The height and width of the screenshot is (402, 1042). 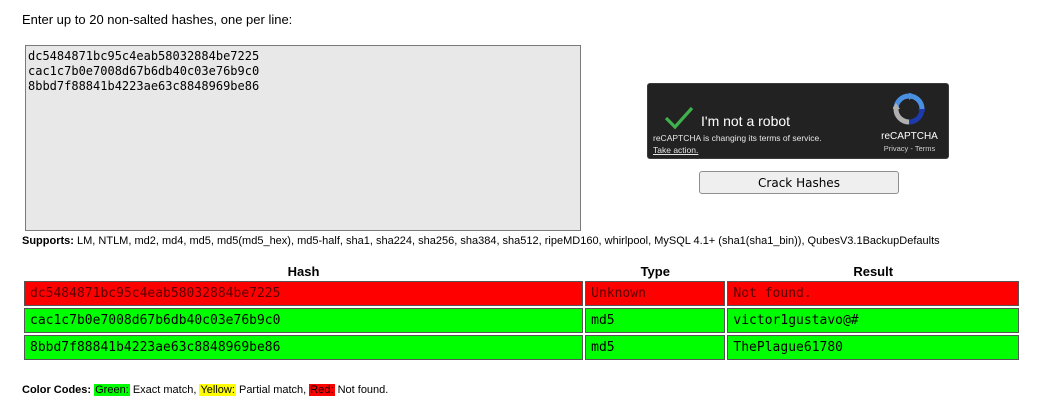 What do you see at coordinates (873, 347) in the screenshot?
I see `result-cell: ThePlague61780` at bounding box center [873, 347].